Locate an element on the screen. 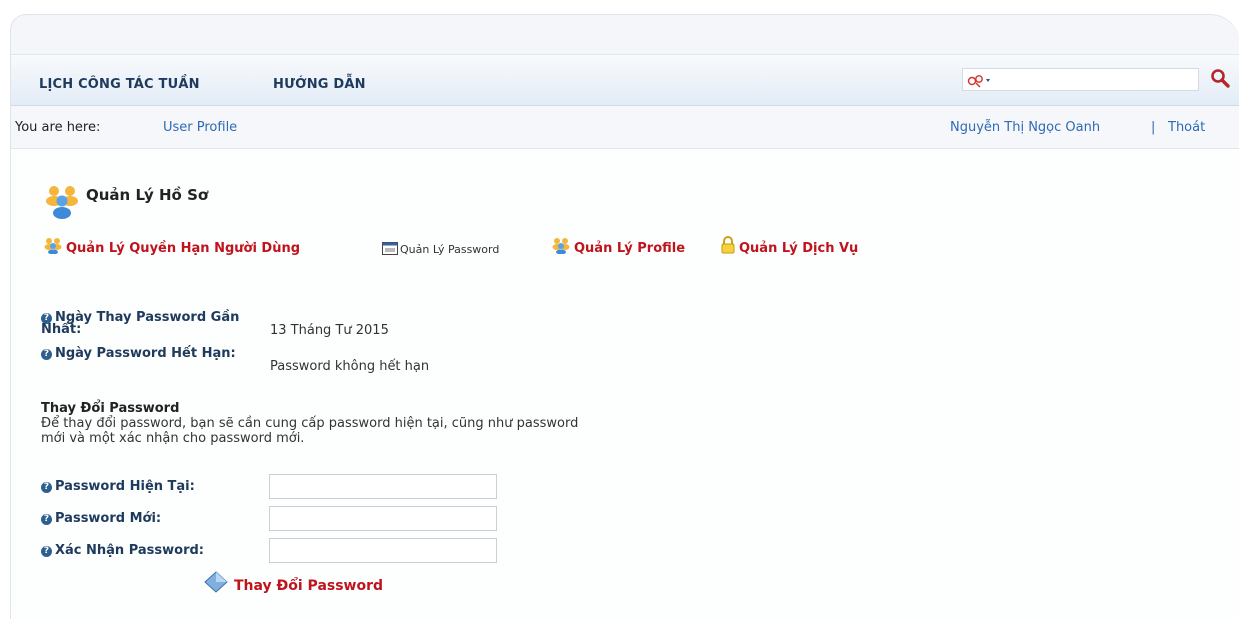  confirm-password-label: ? Xác Nhận Password: is located at coordinates (122, 550).